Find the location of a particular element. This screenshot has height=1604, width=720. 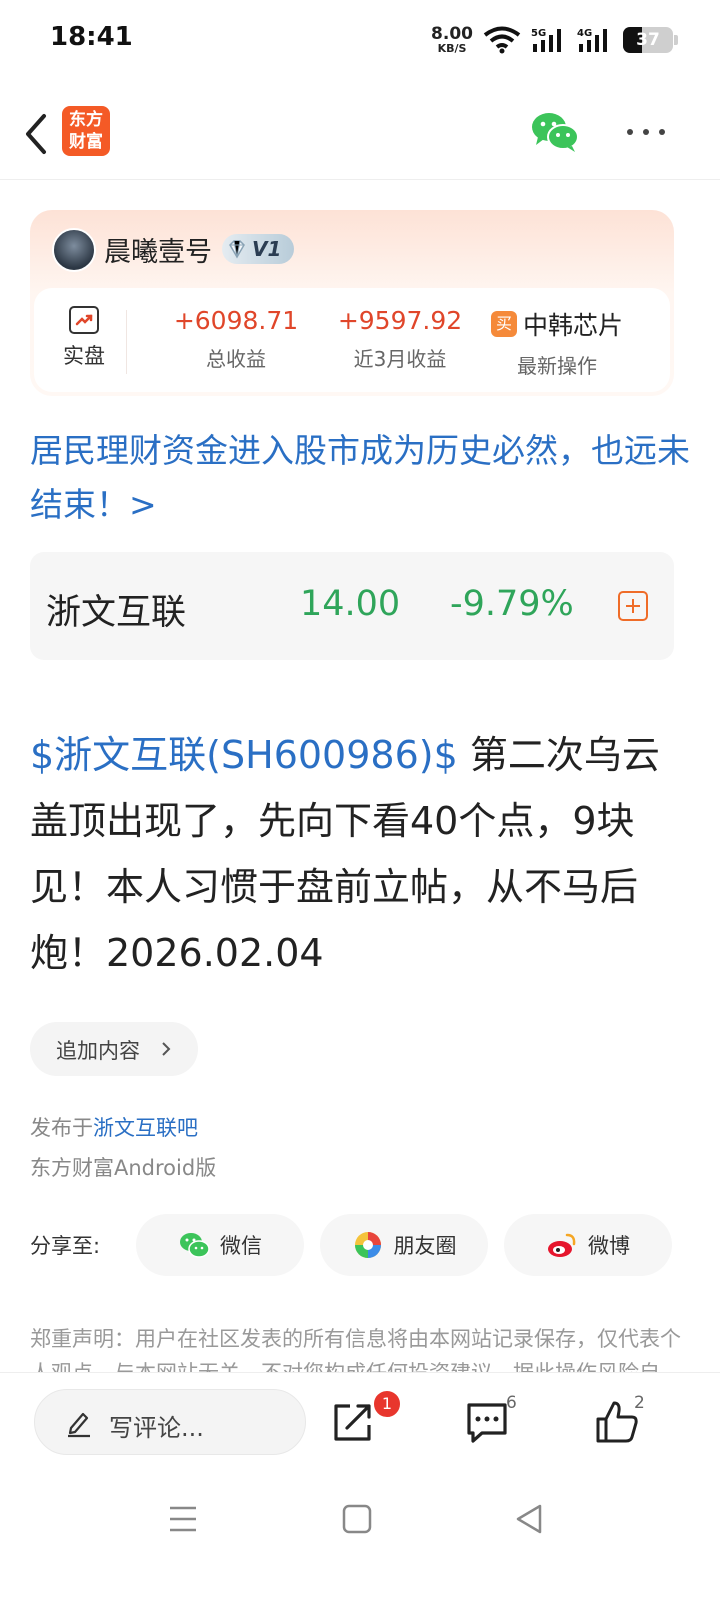

comment-icon is located at coordinates (487, 1422).